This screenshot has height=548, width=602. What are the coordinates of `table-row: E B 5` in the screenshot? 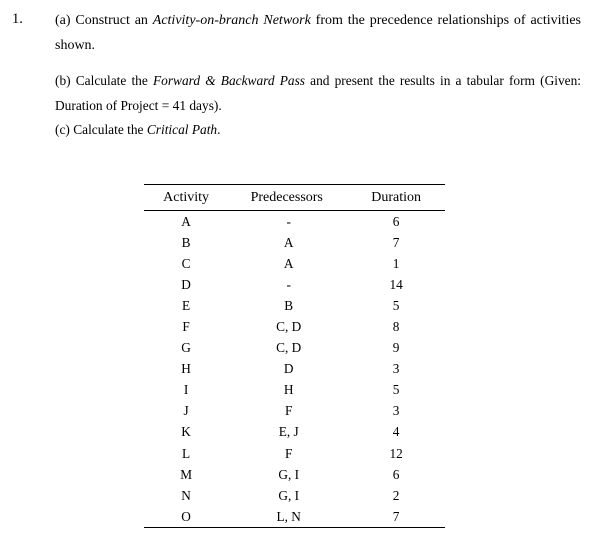 It's located at (294, 305).